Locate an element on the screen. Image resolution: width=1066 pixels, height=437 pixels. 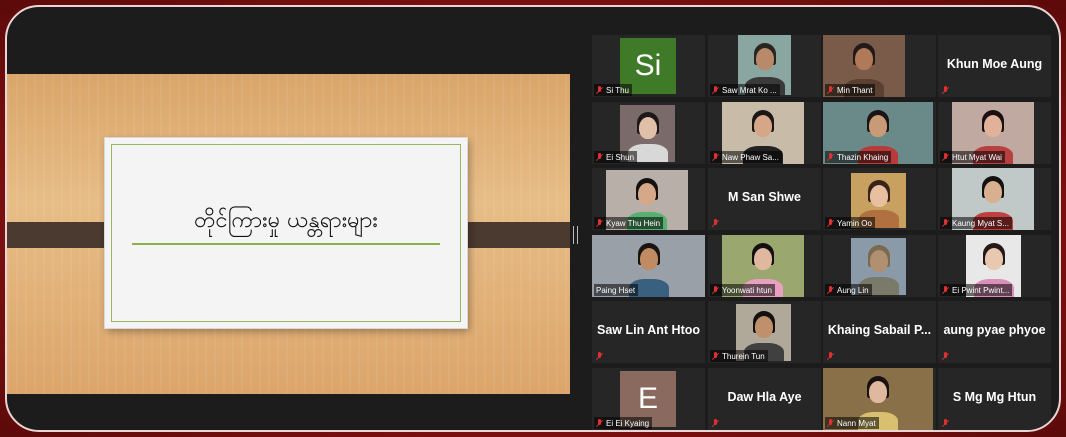
participant-name: Paing Hset is located at coordinates (616, 290).